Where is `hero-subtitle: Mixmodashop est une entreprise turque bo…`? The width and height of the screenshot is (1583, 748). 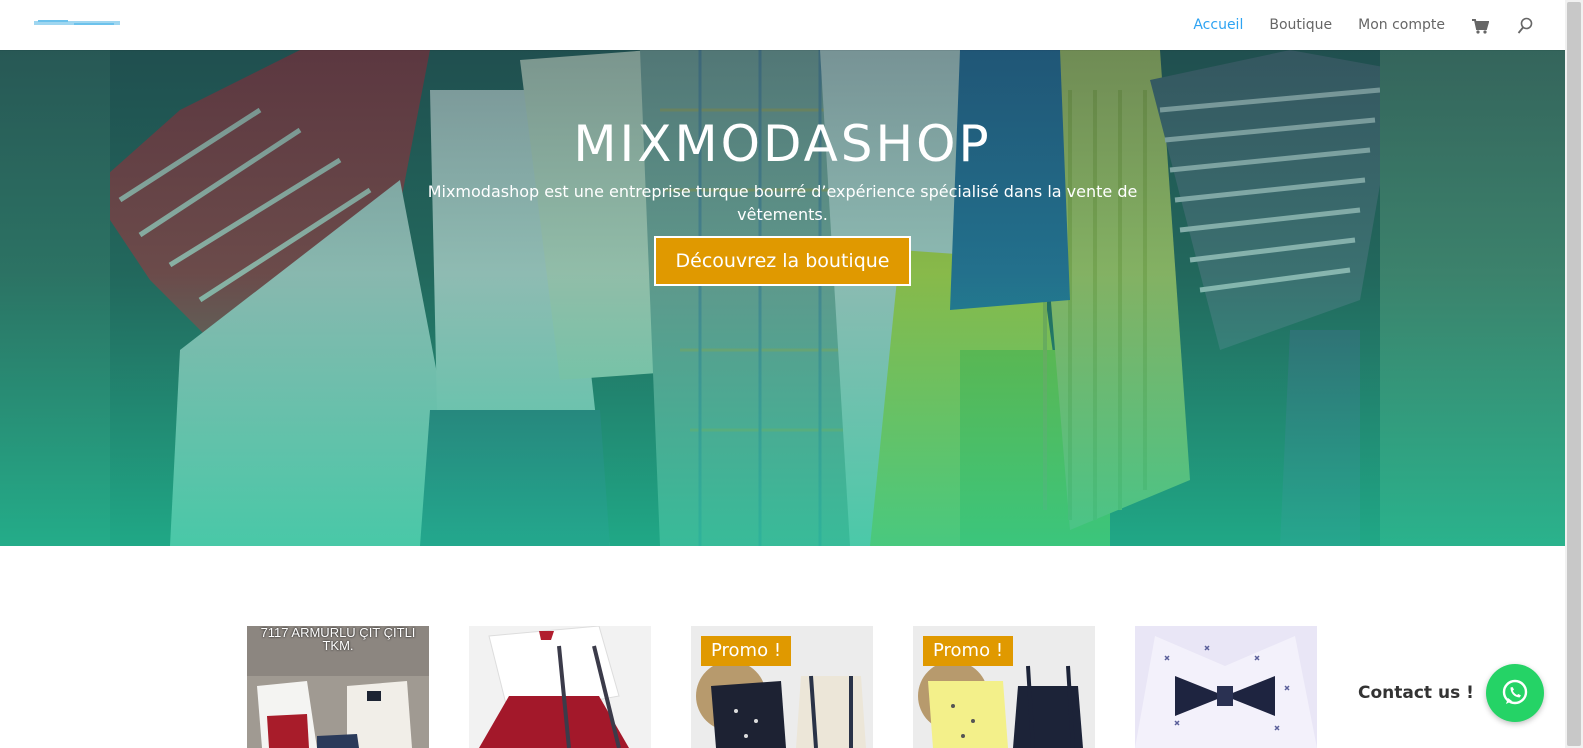
hero-subtitle: Mixmodashop est une entreprise turque bo… is located at coordinates (782, 203).